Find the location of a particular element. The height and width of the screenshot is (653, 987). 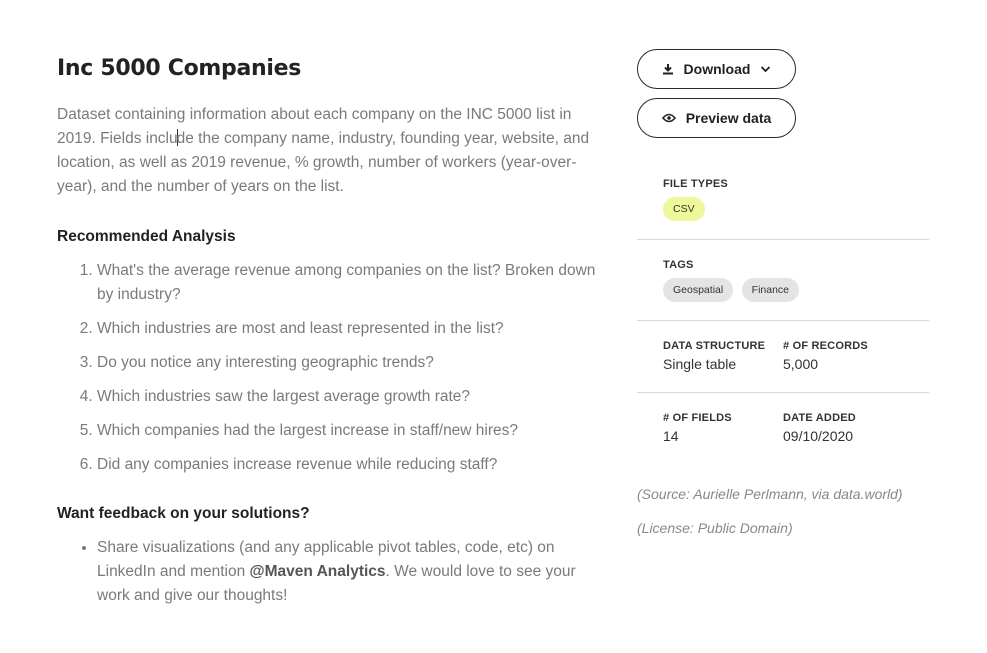

fields-value: 14 is located at coordinates (671, 436).